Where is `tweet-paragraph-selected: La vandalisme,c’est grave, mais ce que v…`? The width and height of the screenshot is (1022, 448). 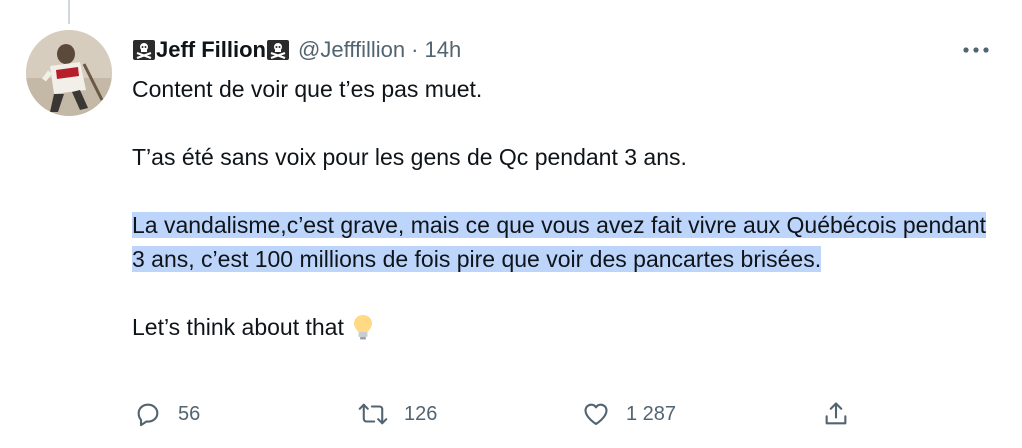 tweet-paragraph-selected: La vandalisme,c’est grave, mais ce que v… is located at coordinates (567, 242).